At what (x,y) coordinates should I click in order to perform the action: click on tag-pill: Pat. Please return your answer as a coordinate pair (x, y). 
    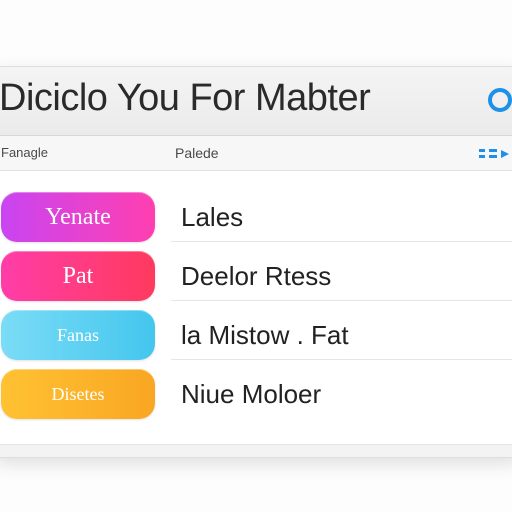
    Looking at the image, I should click on (78, 276).